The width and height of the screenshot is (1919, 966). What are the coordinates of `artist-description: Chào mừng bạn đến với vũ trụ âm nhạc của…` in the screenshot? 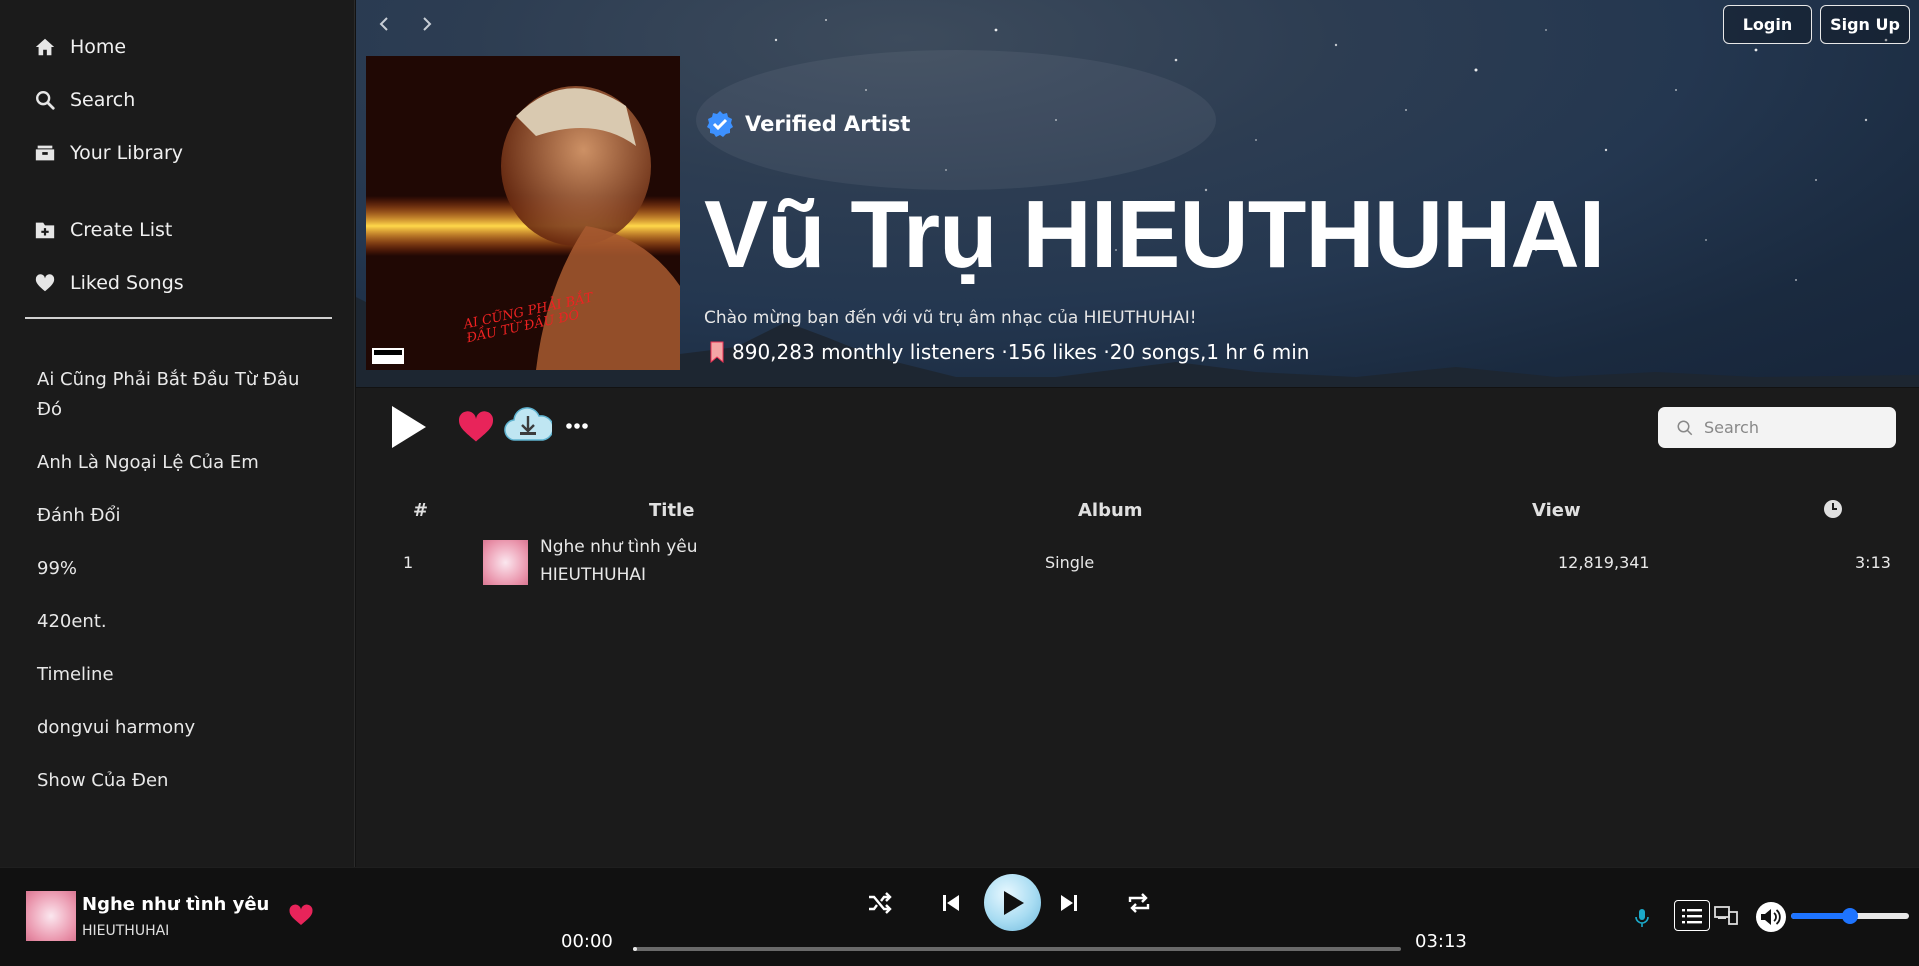 It's located at (950, 318).